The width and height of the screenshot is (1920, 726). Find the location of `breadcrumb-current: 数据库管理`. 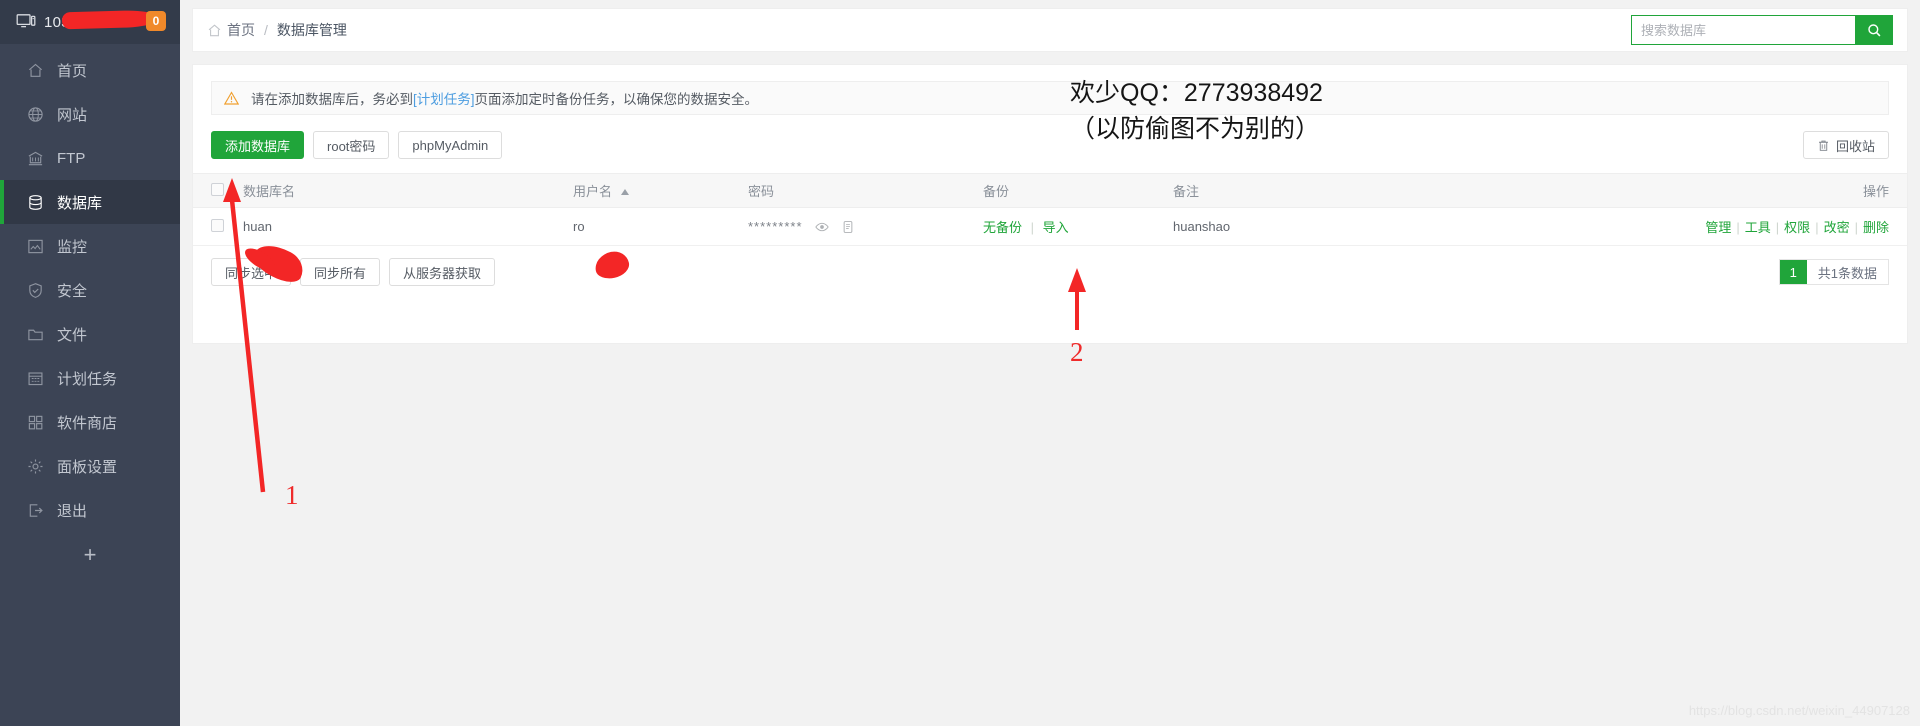

breadcrumb-current: 数据库管理 is located at coordinates (311, 30).